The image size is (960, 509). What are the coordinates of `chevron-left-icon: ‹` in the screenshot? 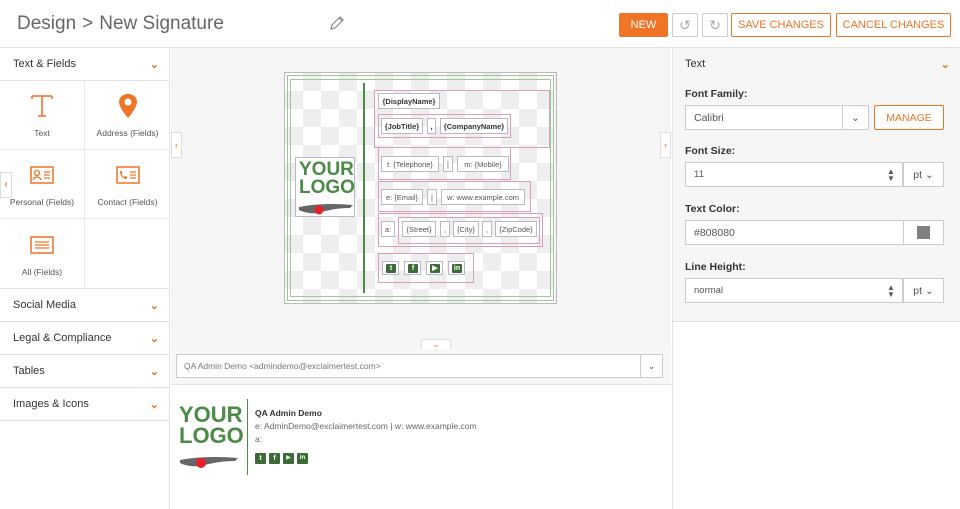 It's located at (176, 145).